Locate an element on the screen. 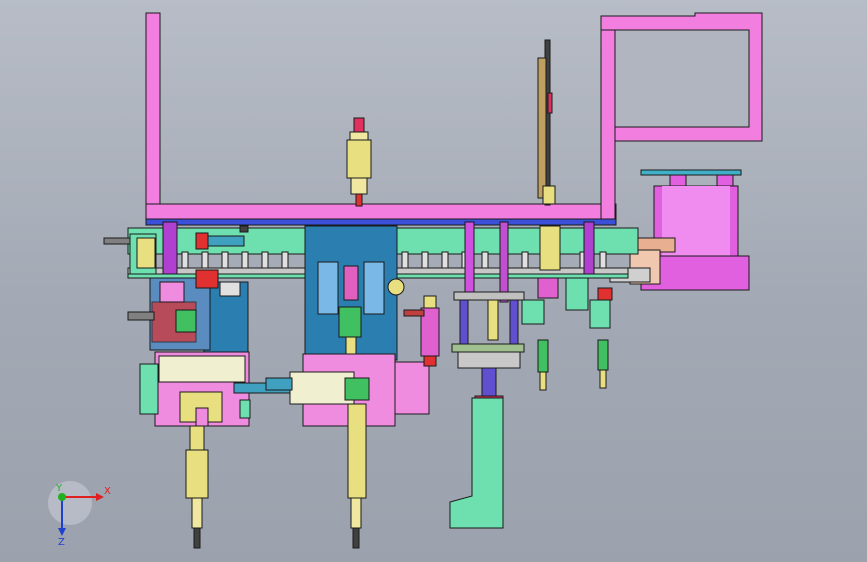 The height and width of the screenshot is (562, 867). z-axis-label: Z is located at coordinates (61, 542).